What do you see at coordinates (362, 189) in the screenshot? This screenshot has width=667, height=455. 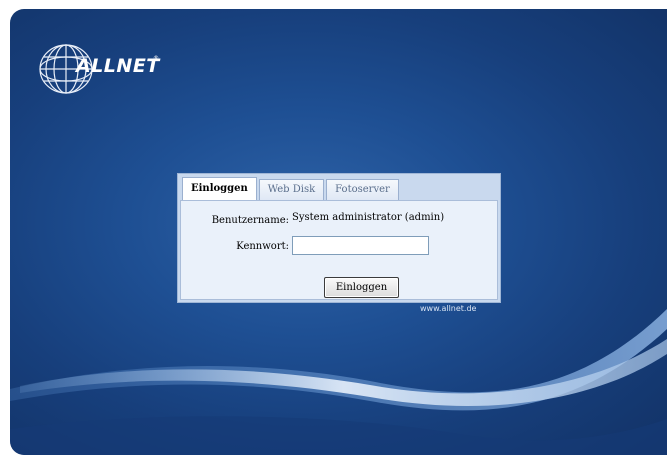 I see `tab-fotoserver: Fotoserver` at bounding box center [362, 189].